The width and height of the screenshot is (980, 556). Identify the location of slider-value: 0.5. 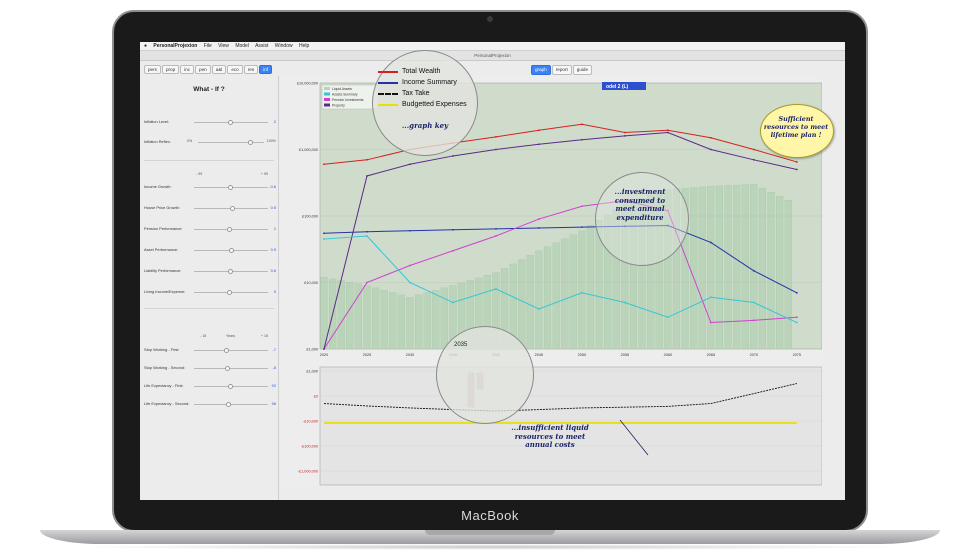
(273, 249).